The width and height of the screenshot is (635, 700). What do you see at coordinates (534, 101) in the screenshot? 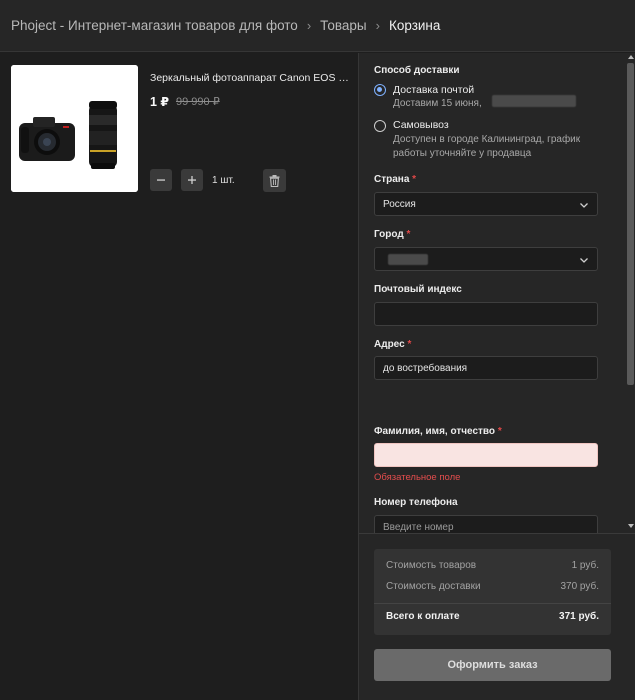
I see `redacted-text` at bounding box center [534, 101].